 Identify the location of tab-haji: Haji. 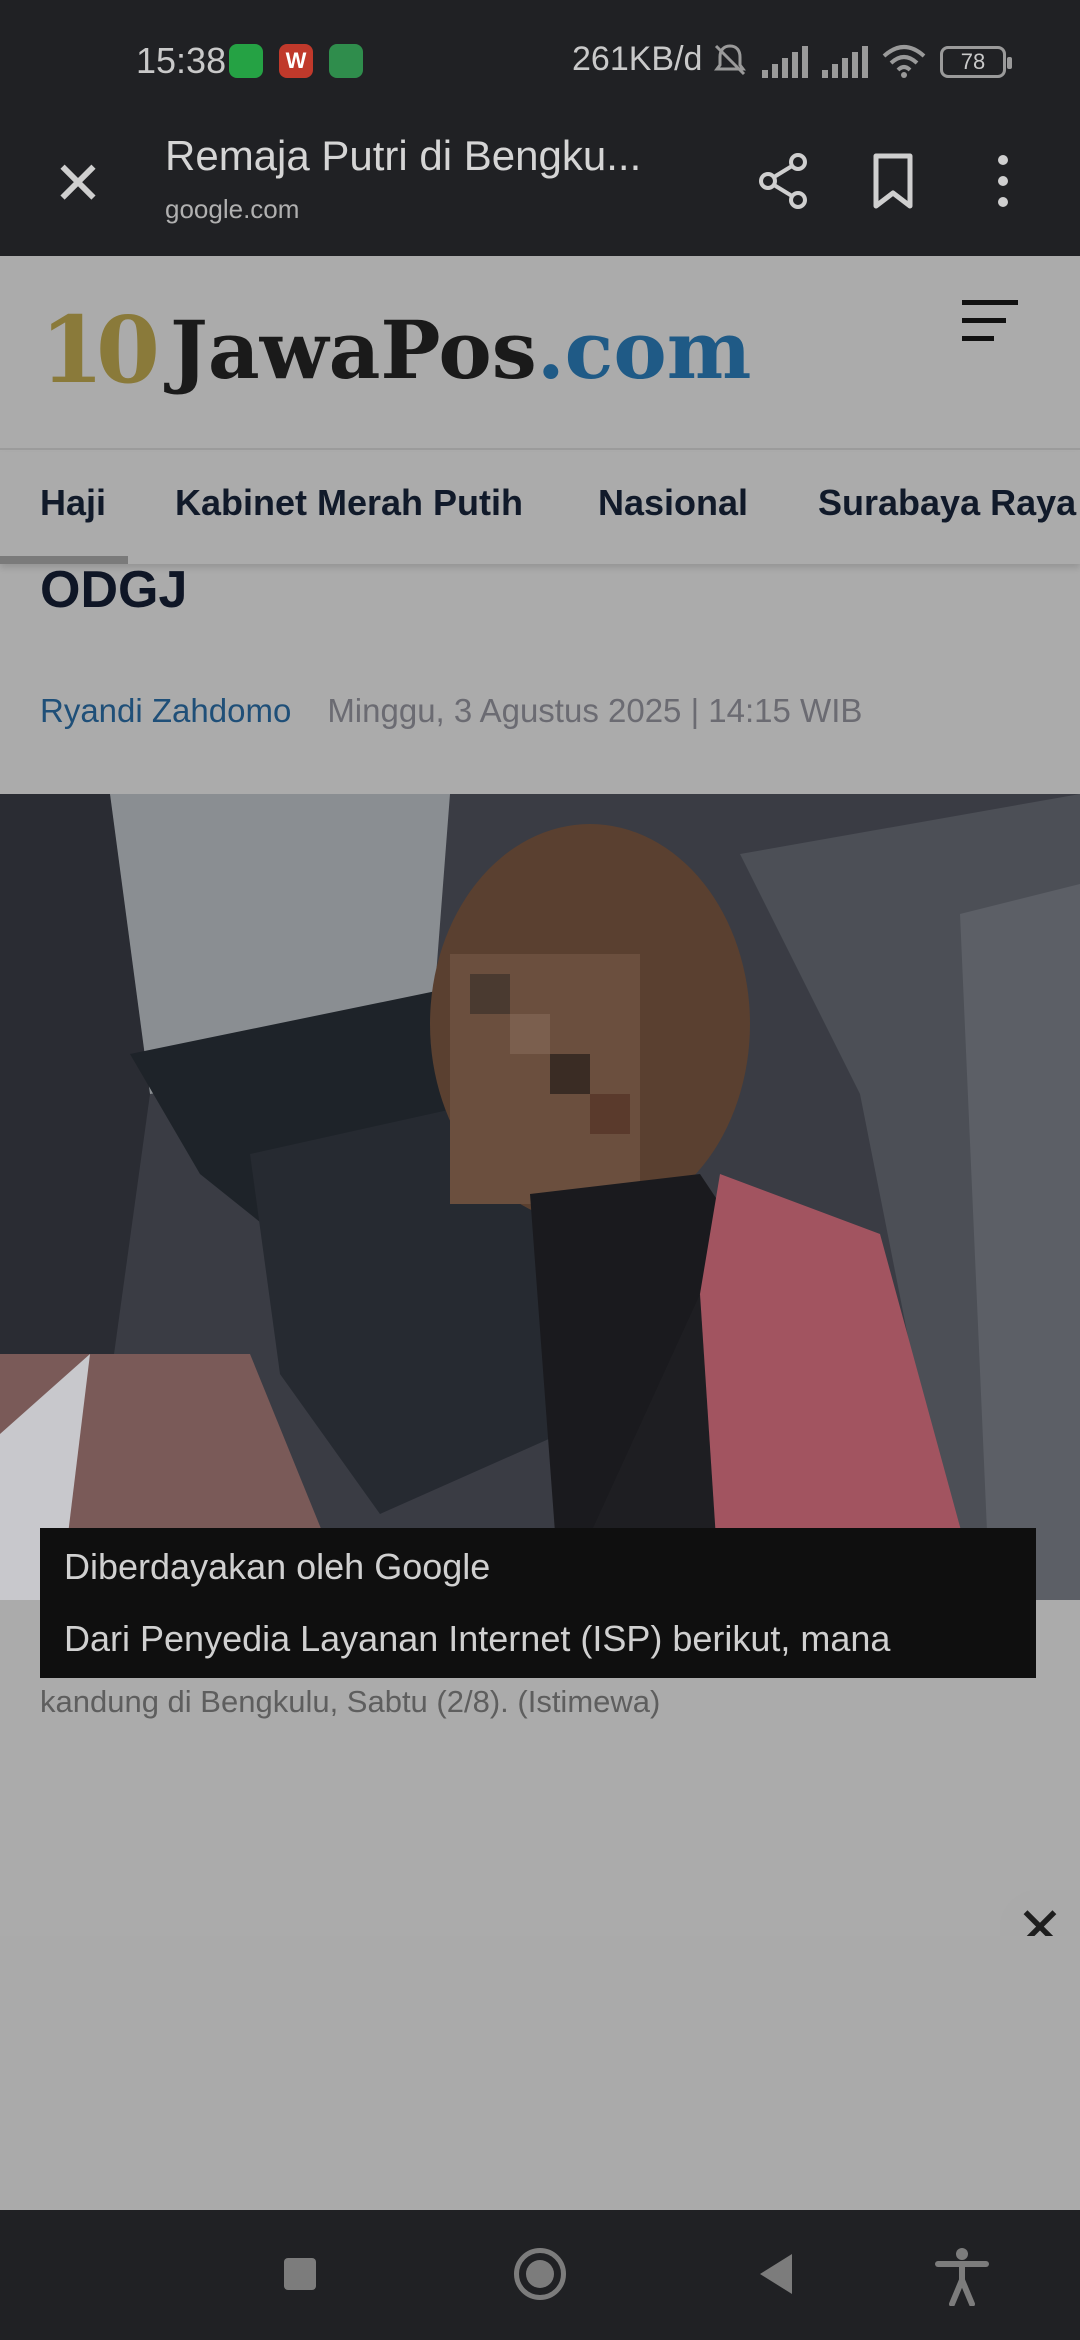
(73, 503).